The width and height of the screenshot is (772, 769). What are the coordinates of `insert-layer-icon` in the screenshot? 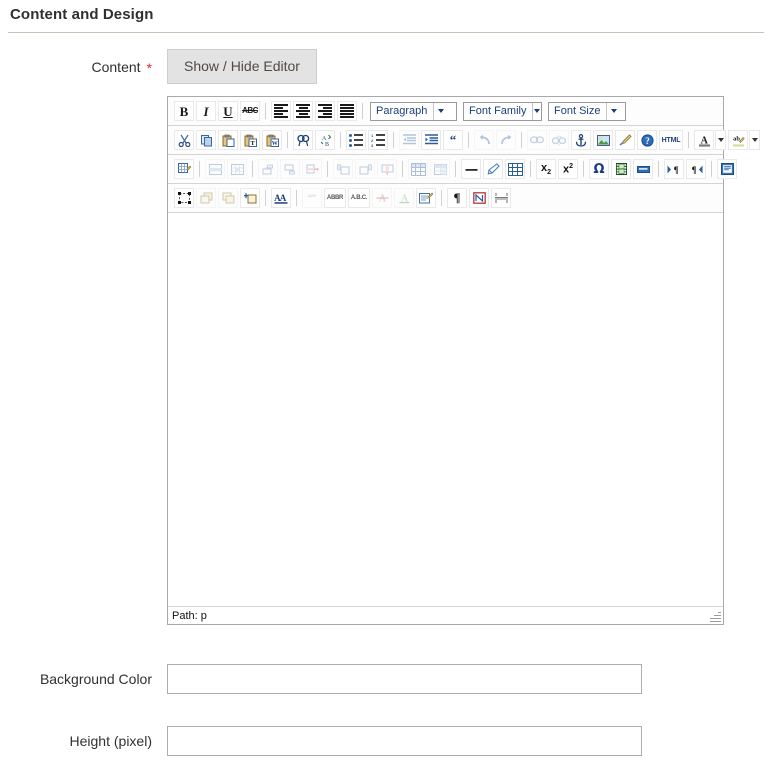 It's located at (727, 169).